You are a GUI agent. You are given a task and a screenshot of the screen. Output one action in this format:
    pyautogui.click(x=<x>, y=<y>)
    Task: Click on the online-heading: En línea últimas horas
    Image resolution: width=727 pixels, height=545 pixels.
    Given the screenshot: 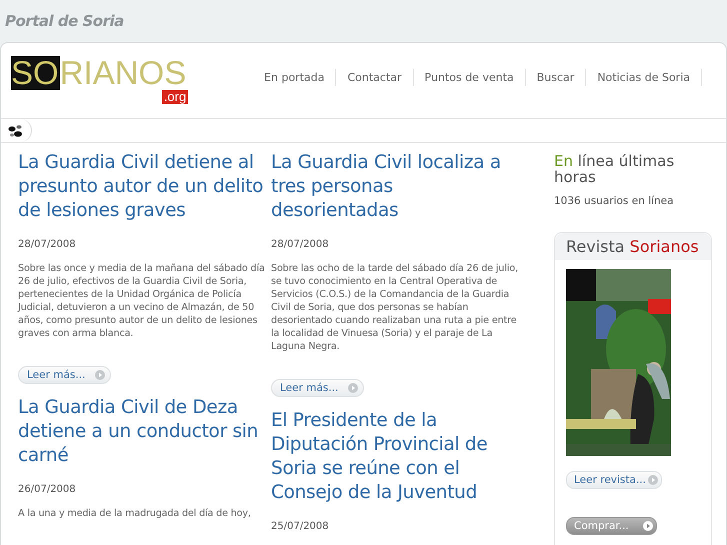 What is the action you would take?
    pyautogui.click(x=615, y=169)
    